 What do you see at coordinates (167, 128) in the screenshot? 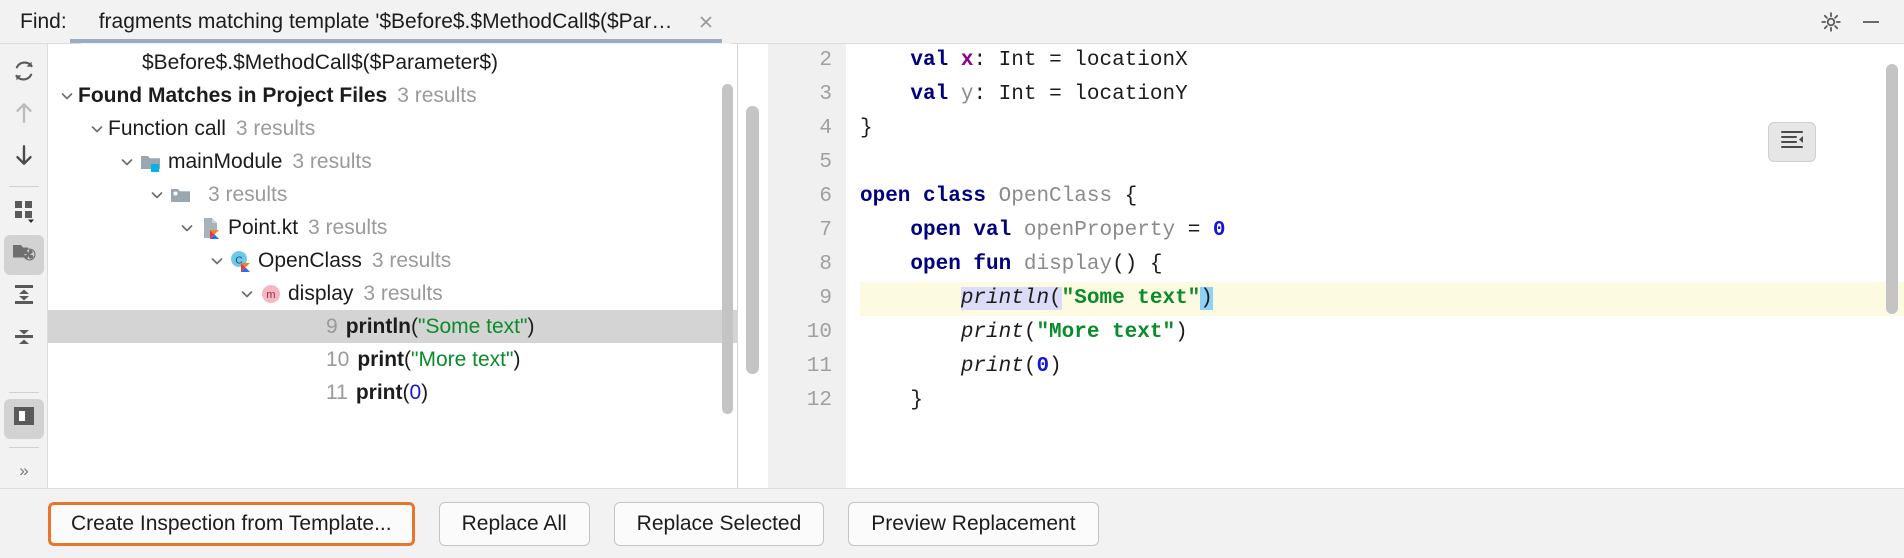
I see `tree-label: Function call` at bounding box center [167, 128].